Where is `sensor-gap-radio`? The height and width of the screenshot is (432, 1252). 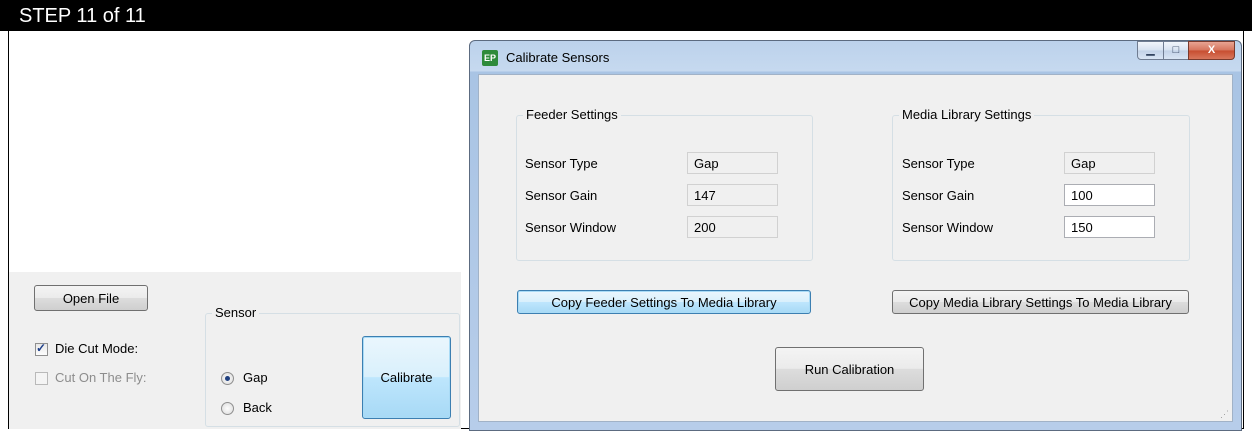
sensor-gap-radio is located at coordinates (227, 378).